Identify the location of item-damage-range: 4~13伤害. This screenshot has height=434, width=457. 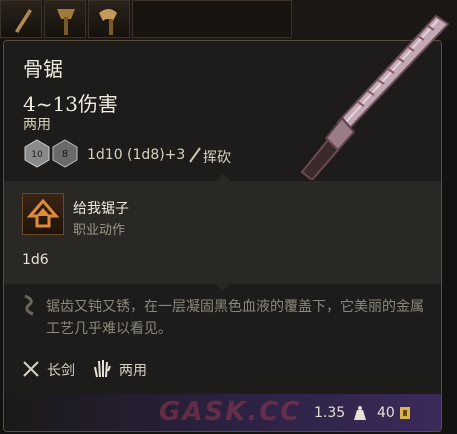
(70, 104).